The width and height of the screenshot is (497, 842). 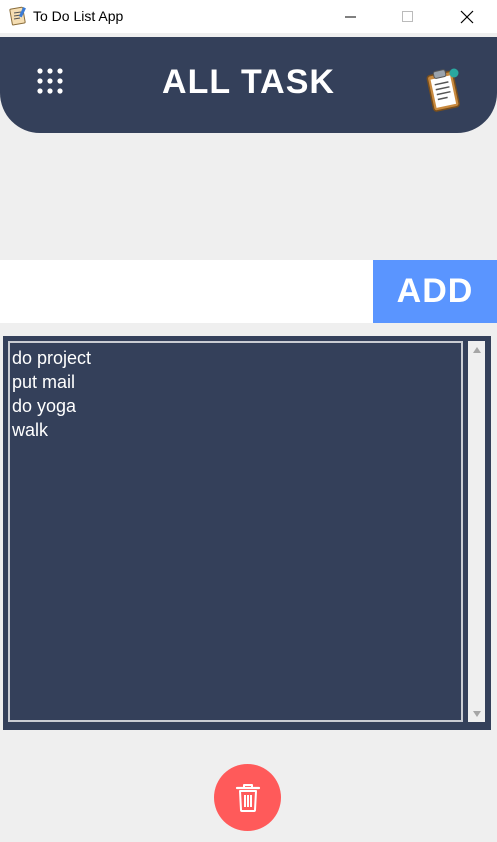 What do you see at coordinates (186, 291) in the screenshot?
I see `task-input` at bounding box center [186, 291].